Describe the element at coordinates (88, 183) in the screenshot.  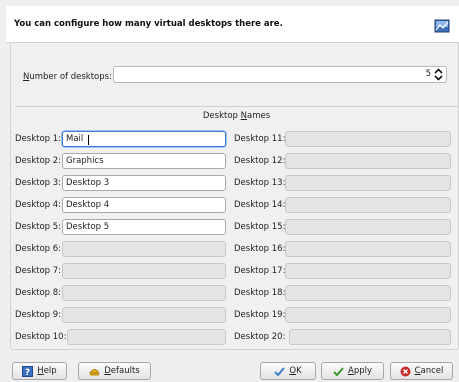
I see `desktop-3-name-value: Desktop 3` at that location.